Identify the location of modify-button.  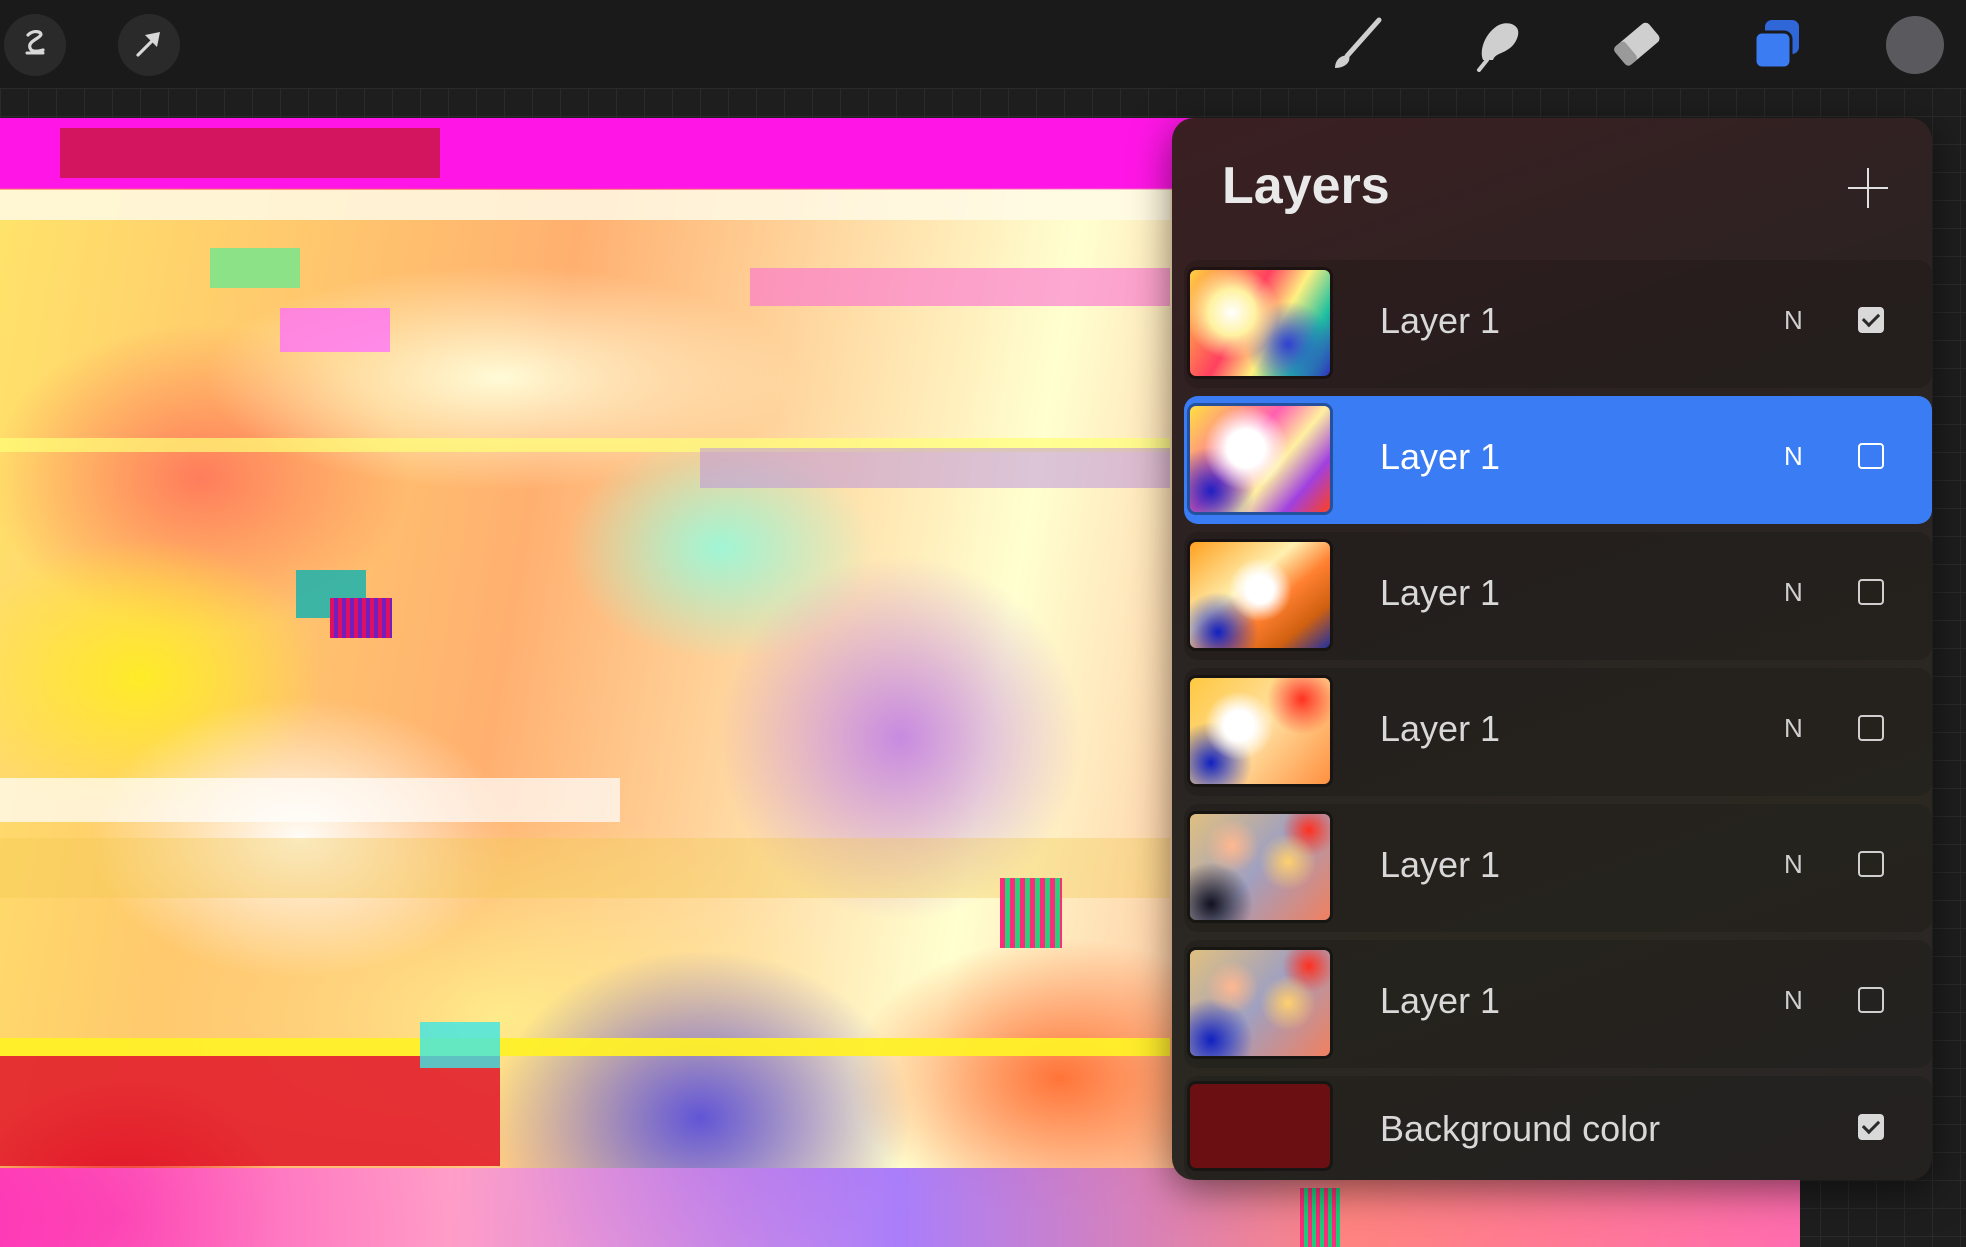
(35, 45).